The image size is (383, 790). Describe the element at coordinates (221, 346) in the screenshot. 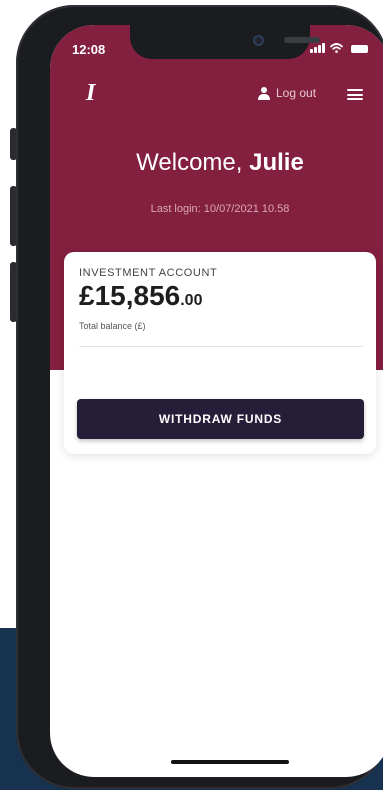

I see `card-divider` at that location.